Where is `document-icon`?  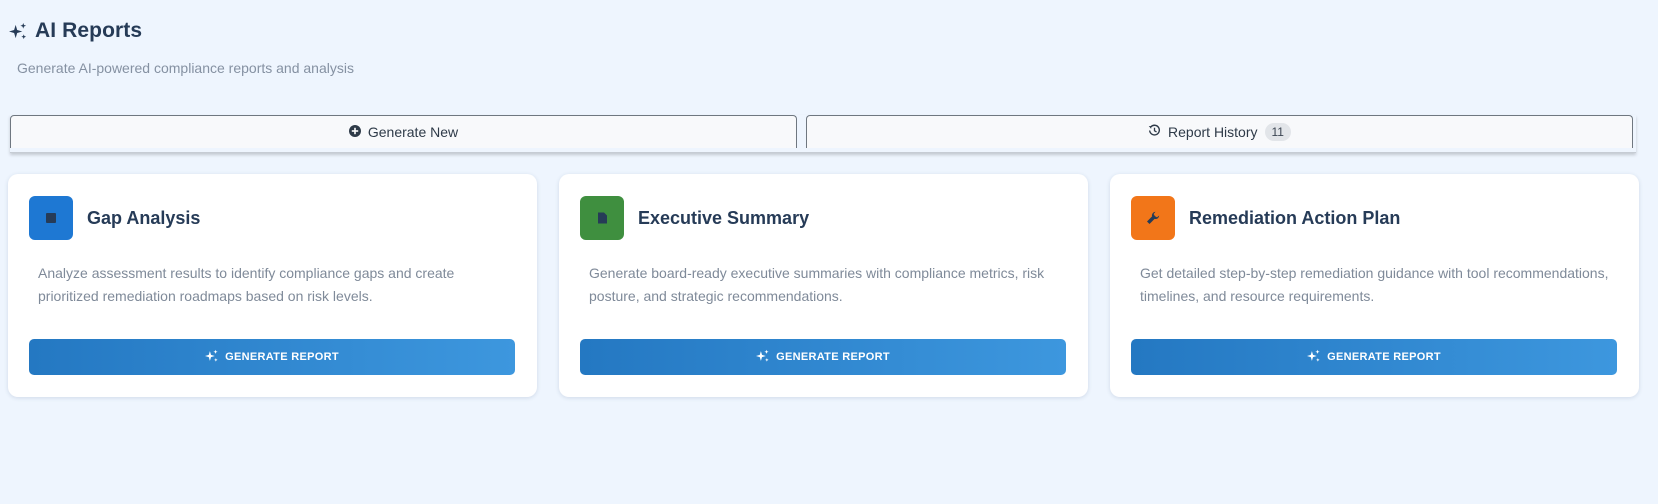 document-icon is located at coordinates (602, 218).